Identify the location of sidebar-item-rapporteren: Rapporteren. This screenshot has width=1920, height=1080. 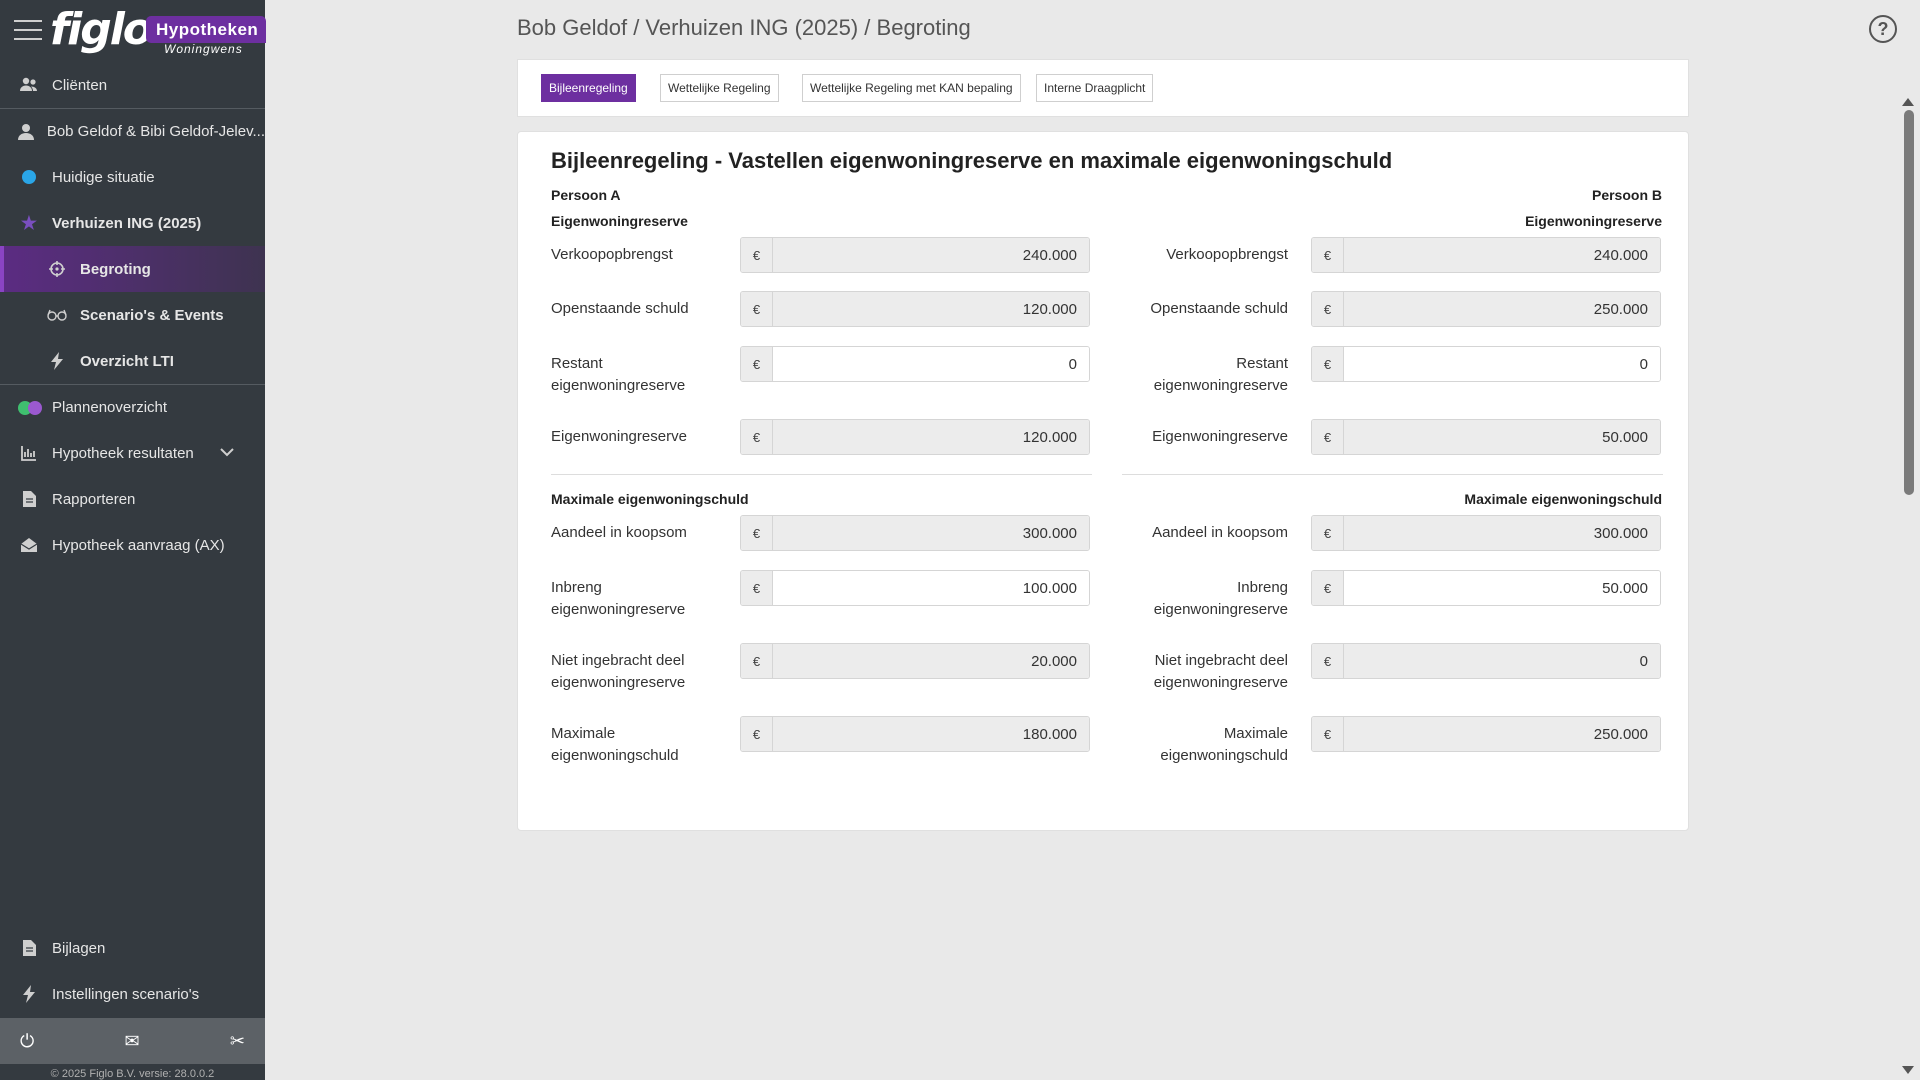
(132, 499).